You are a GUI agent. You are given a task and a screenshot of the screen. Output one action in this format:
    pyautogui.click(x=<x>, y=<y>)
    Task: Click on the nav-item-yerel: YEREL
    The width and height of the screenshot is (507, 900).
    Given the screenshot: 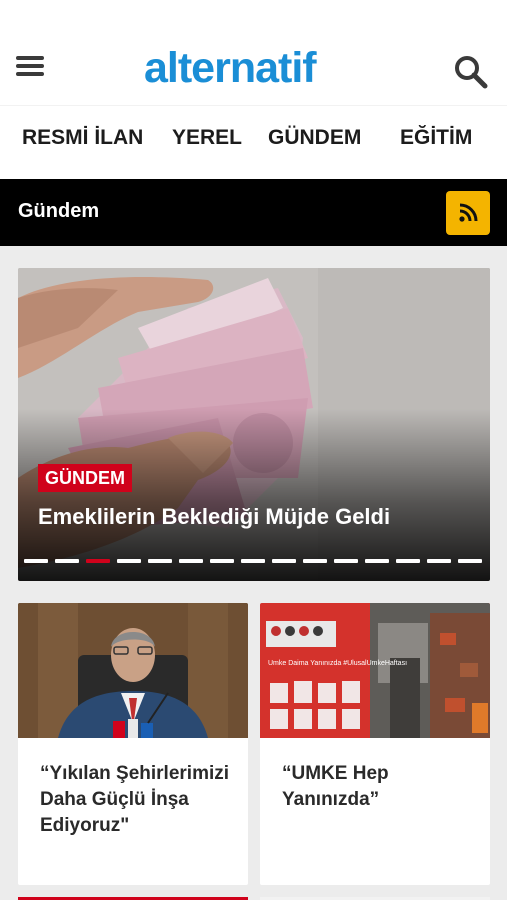 What is the action you would take?
    pyautogui.click(x=207, y=138)
    